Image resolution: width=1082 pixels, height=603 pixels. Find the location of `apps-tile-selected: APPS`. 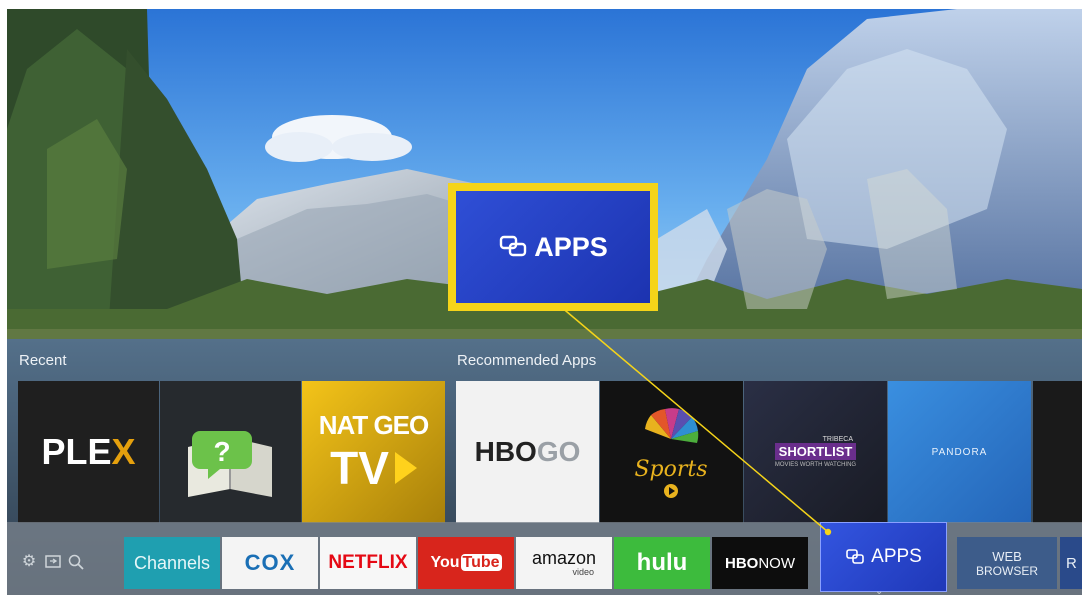

apps-tile-selected: APPS is located at coordinates (883, 557).